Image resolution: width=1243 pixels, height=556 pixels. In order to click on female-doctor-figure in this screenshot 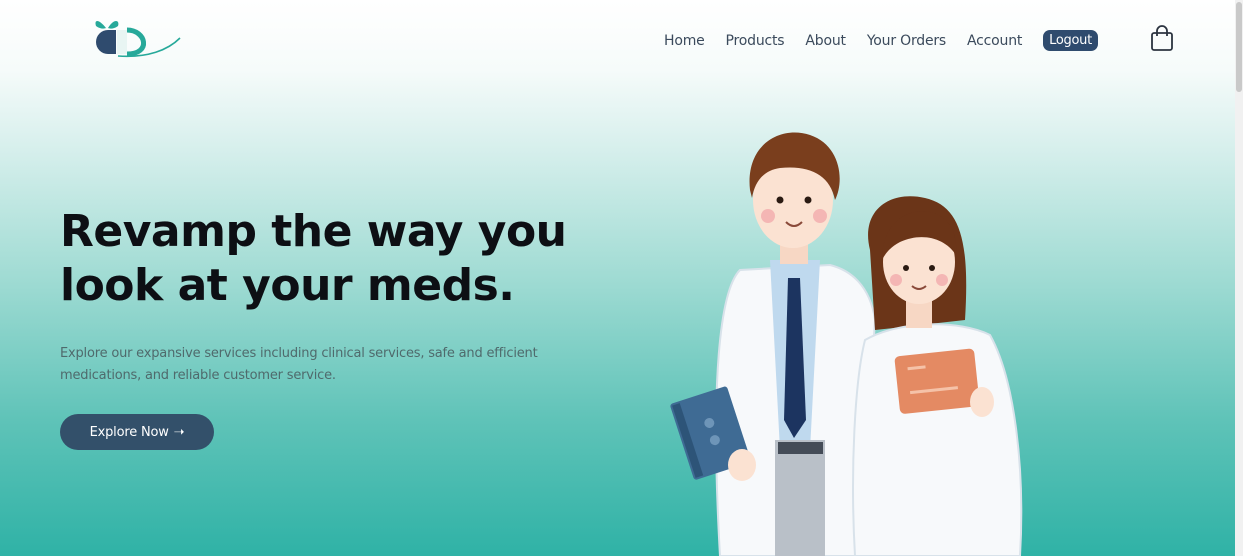, I will do `click(937, 376)`.